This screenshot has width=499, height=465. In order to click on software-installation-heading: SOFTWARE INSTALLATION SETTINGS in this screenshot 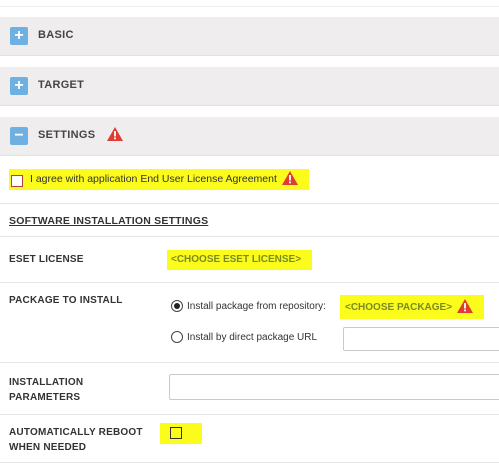, I will do `click(109, 221)`.